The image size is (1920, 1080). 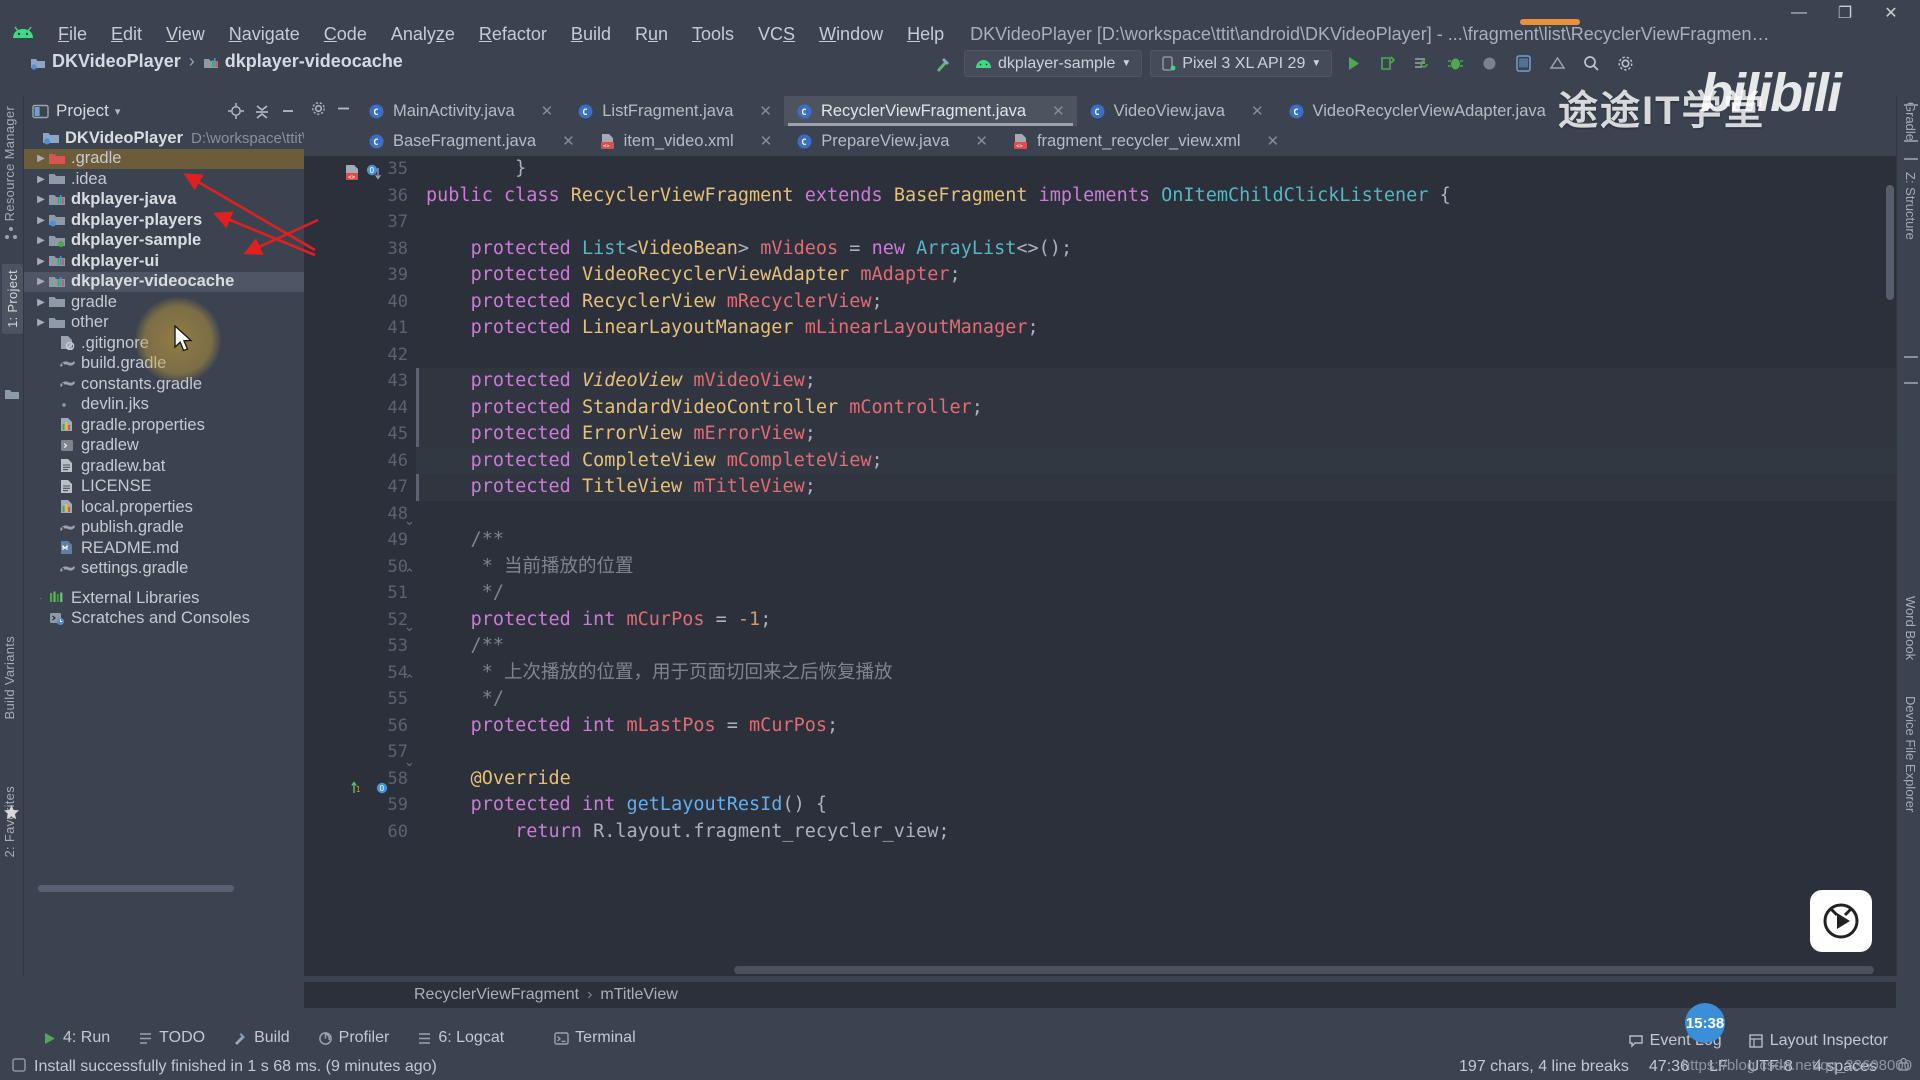 I want to click on code-line: protected VideoView mVideoView;, so click(x=1156, y=381).